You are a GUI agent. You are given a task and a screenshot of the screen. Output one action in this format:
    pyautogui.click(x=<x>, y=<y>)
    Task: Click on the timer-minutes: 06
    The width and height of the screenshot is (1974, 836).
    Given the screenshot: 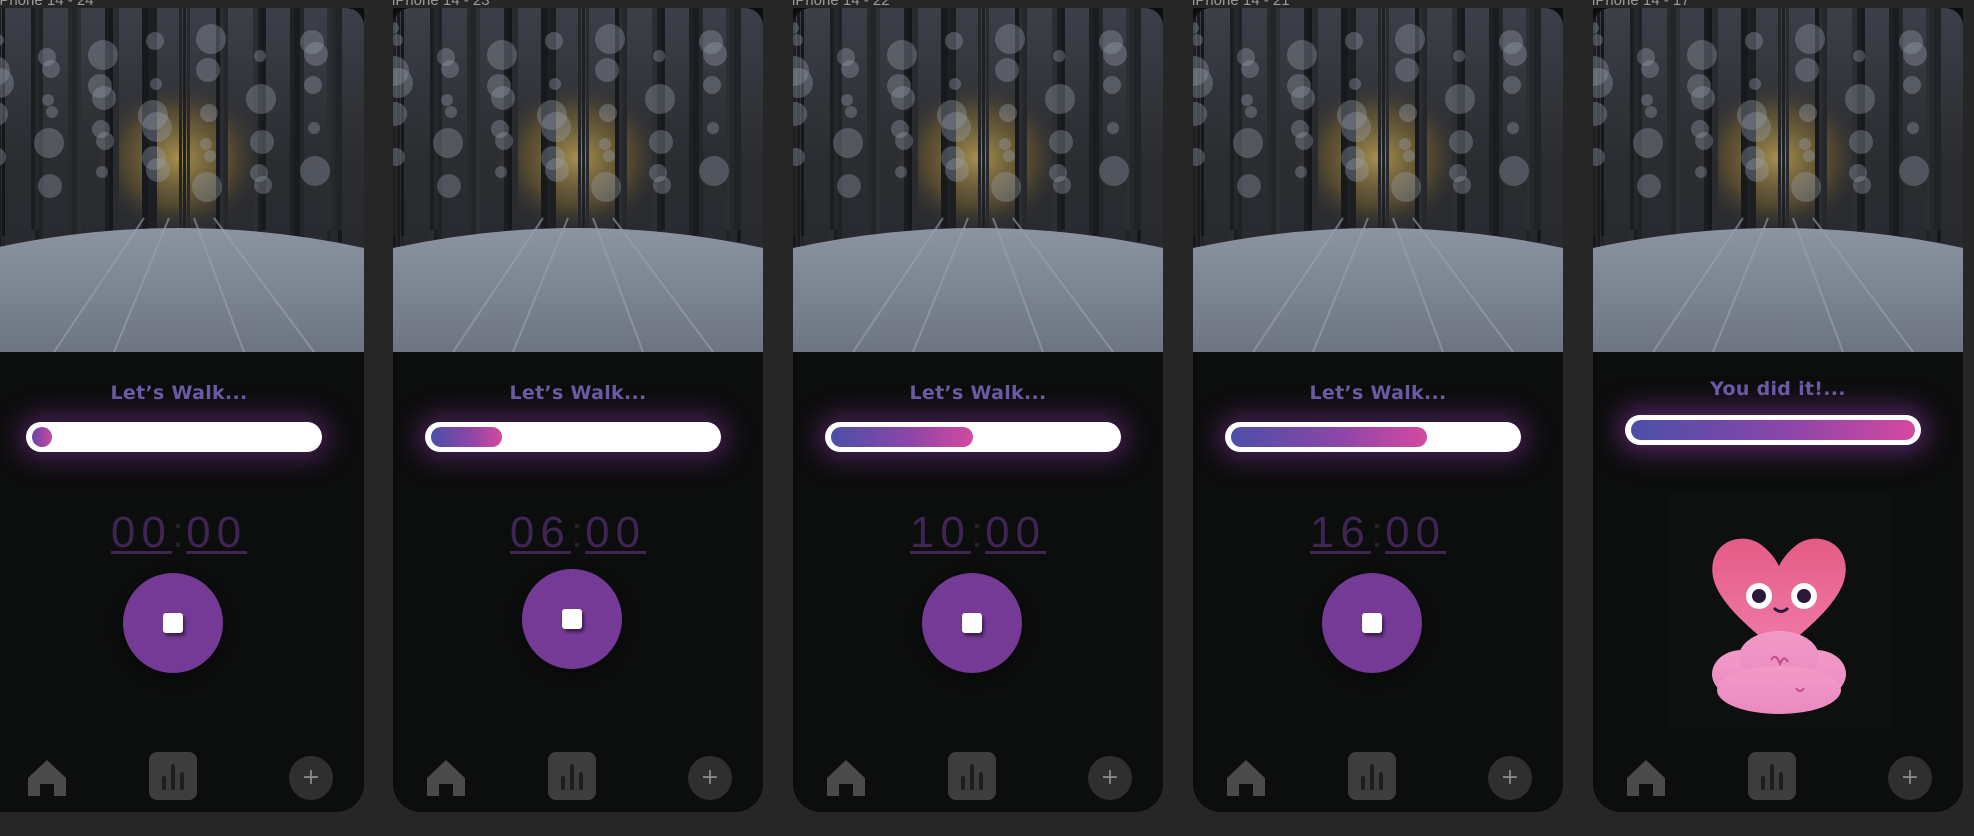 What is the action you would take?
    pyautogui.click(x=540, y=532)
    